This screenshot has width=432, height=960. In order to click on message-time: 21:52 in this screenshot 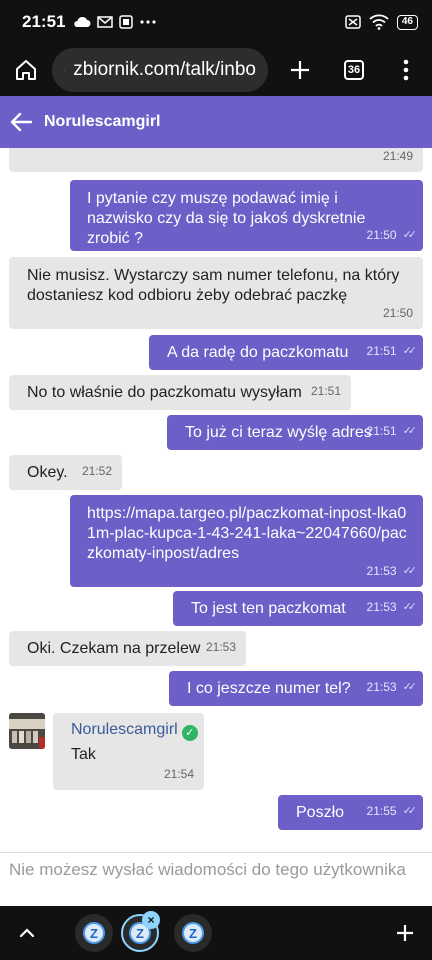, I will do `click(96, 471)`.